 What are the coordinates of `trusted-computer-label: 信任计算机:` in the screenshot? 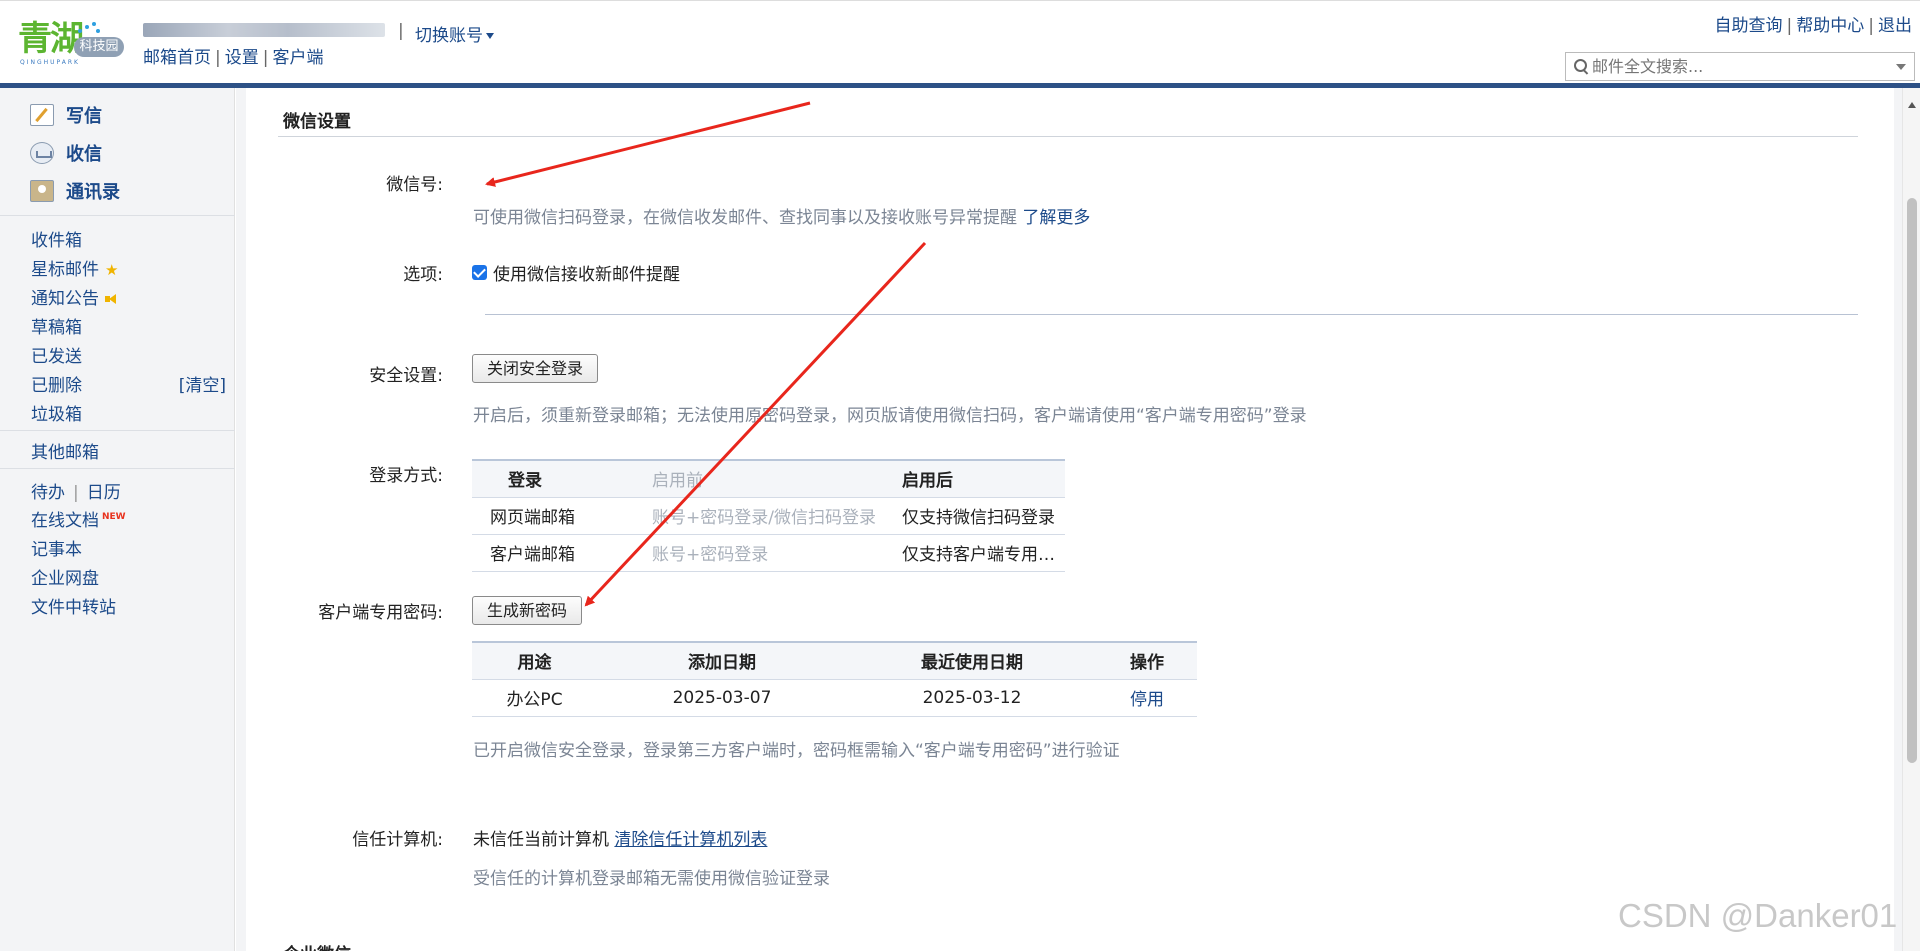 It's located at (397, 840).